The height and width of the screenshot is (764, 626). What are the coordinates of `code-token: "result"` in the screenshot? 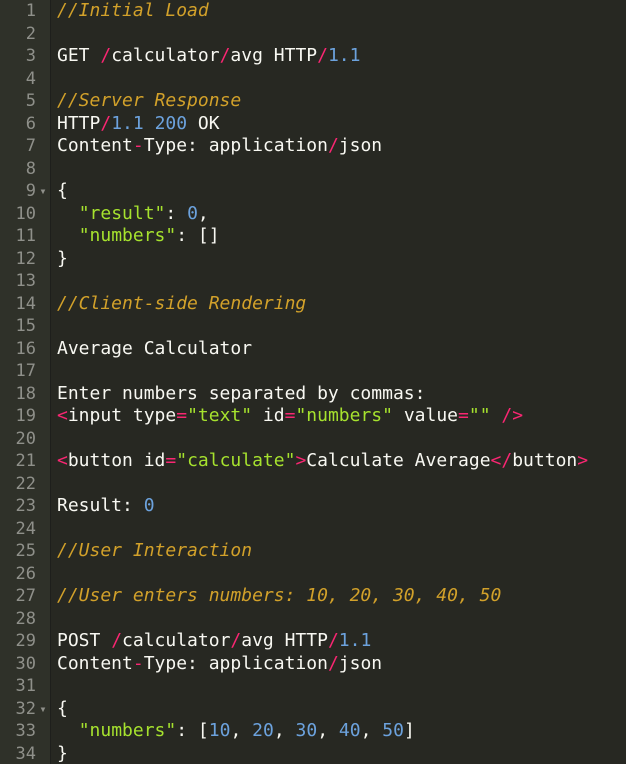 It's located at (122, 213).